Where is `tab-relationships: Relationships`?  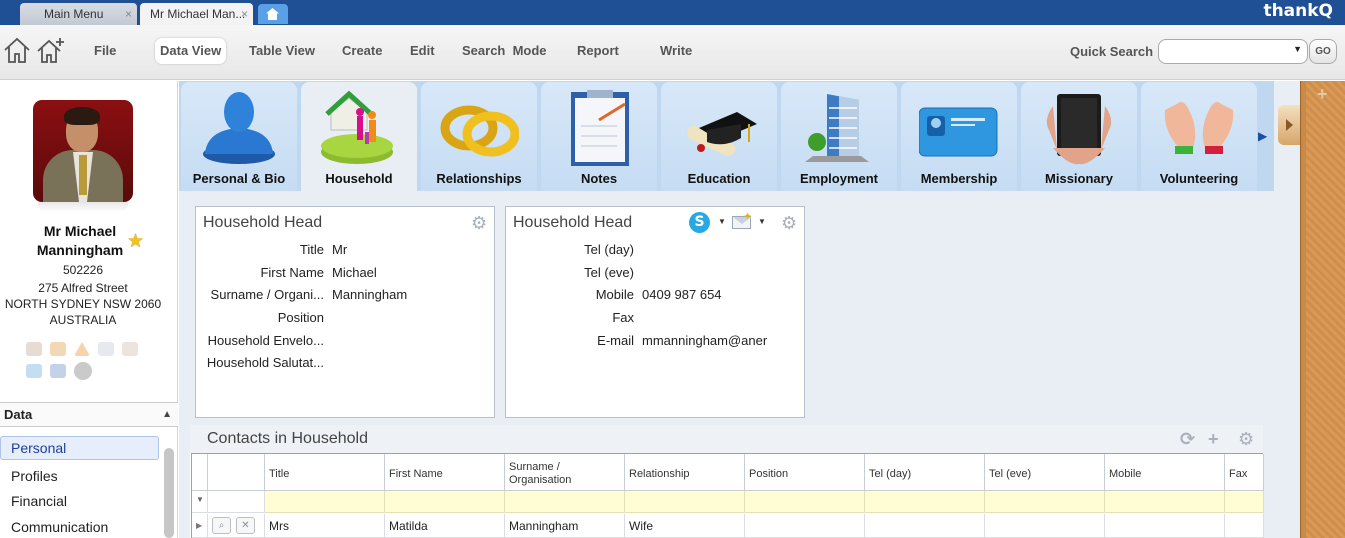 tab-relationships: Relationships is located at coordinates (479, 136).